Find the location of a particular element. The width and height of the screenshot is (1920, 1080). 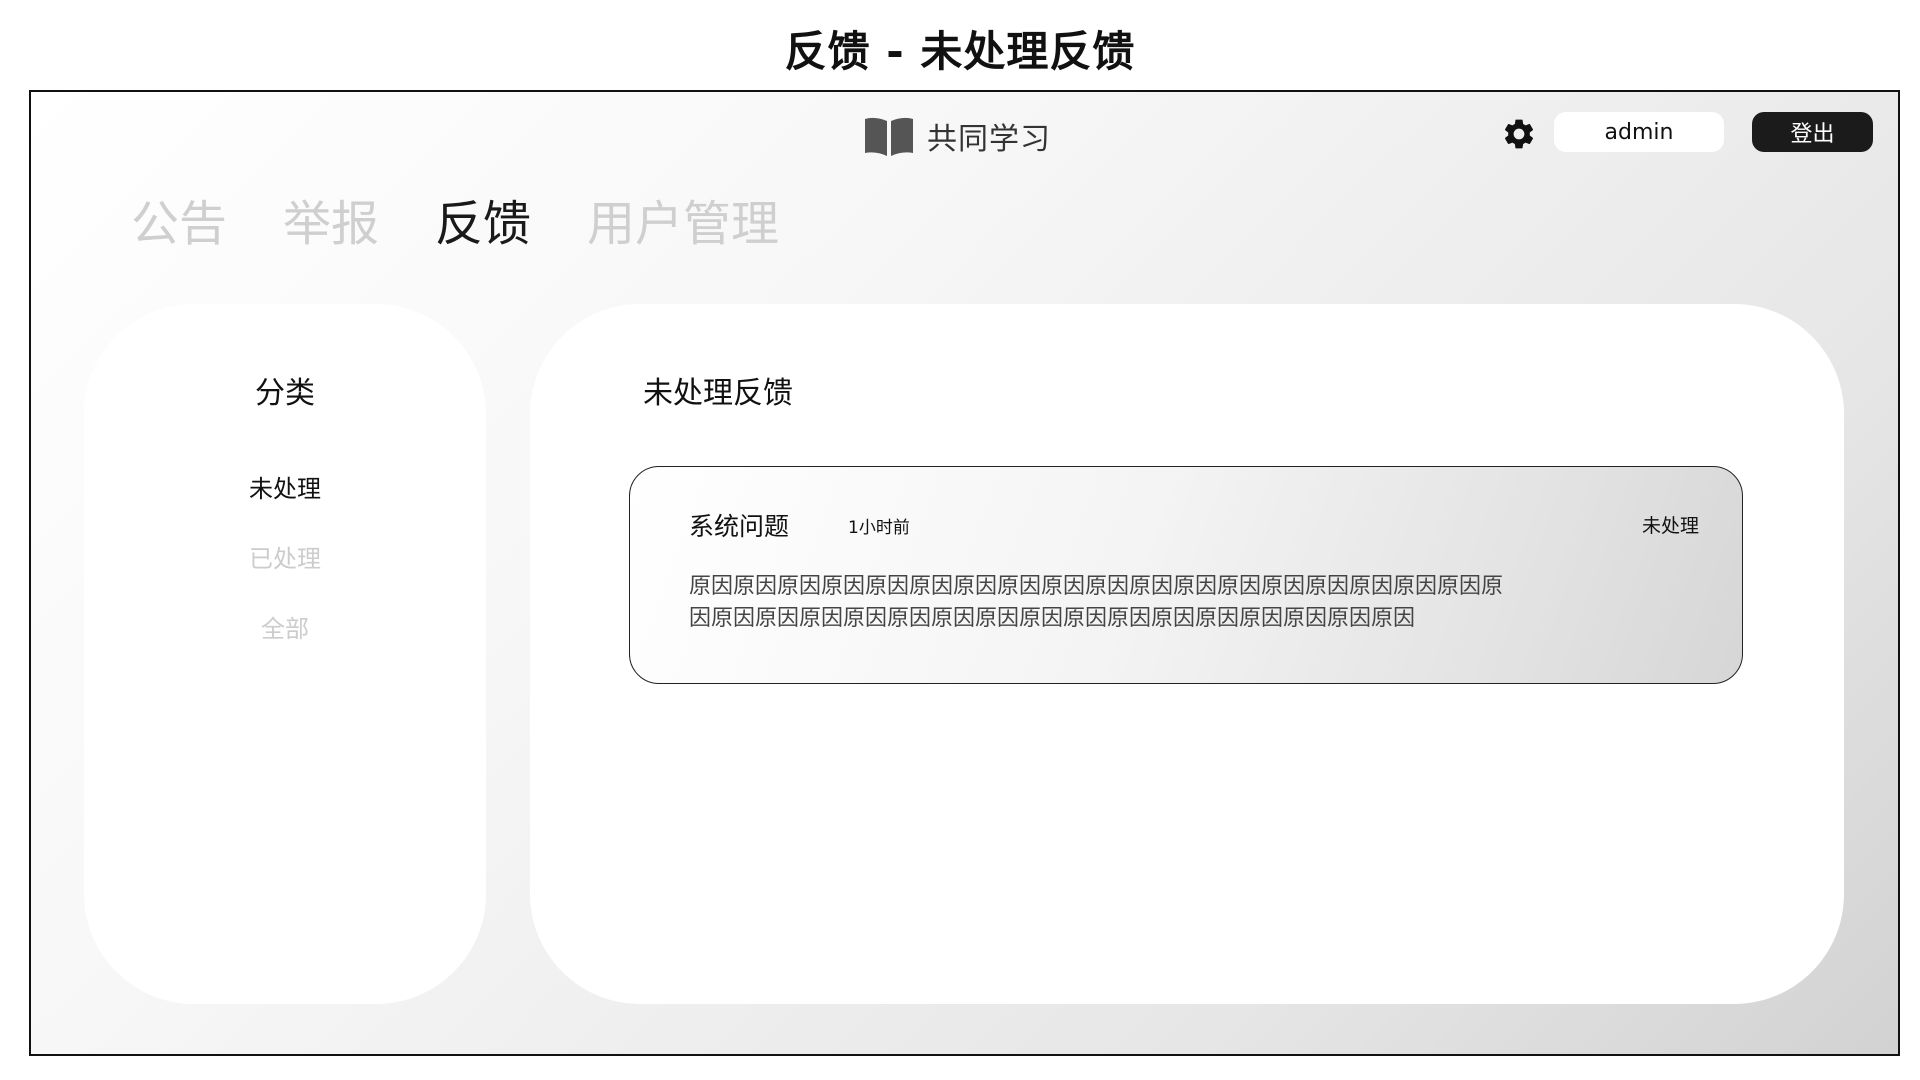

open-book-icon is located at coordinates (889, 136).